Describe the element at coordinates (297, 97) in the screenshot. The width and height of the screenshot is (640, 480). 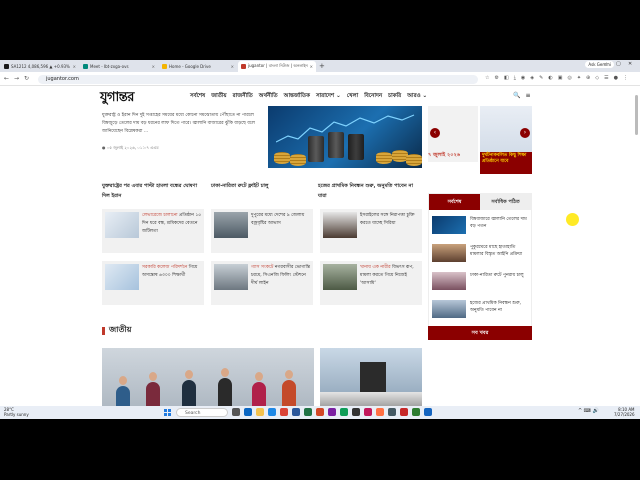
I see `nav-item: আন্তর্জাতিক` at that location.